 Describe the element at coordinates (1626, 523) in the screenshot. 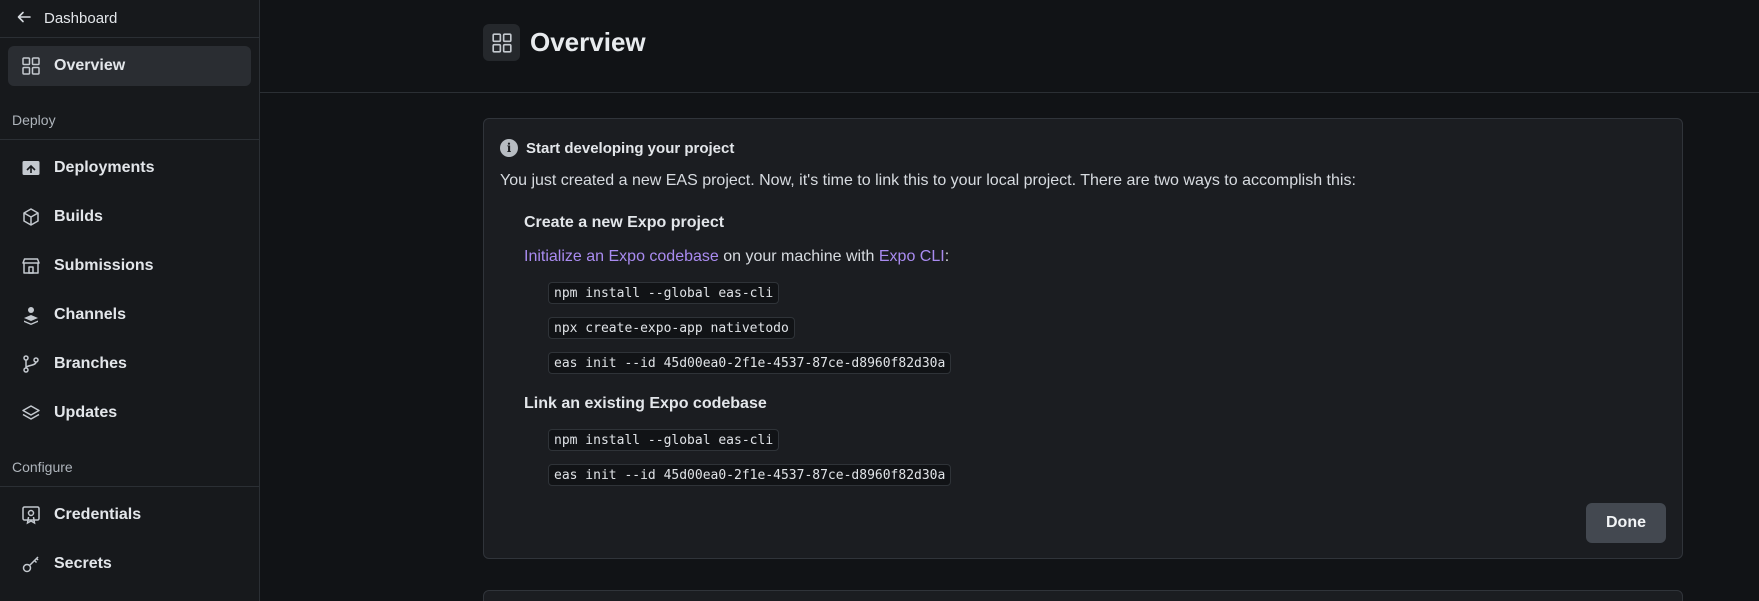

I see `done-button: Done` at that location.